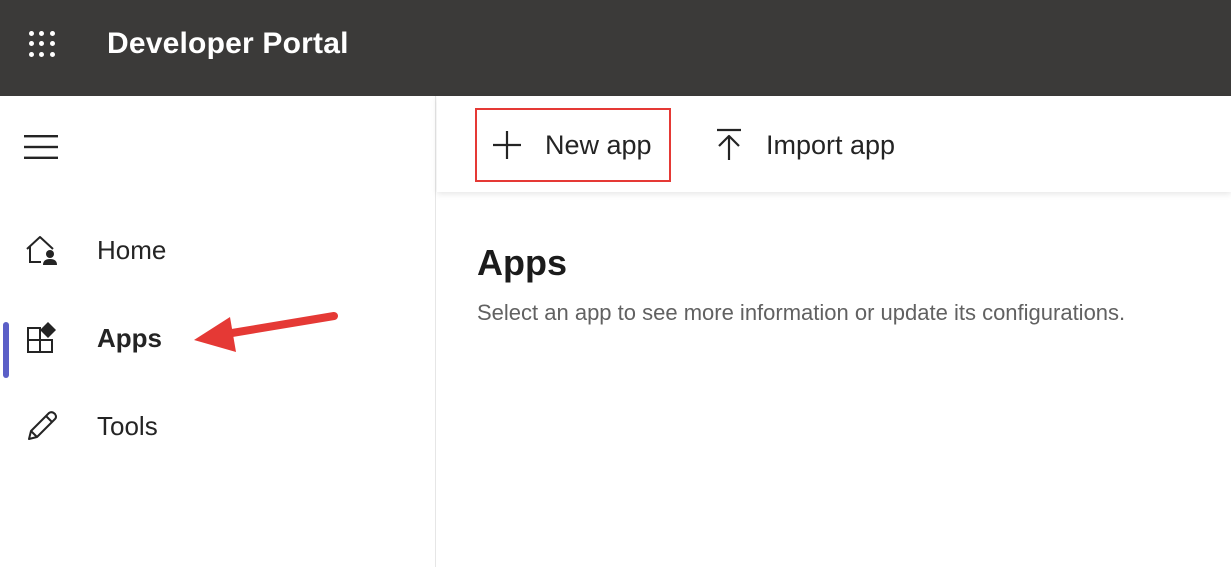  What do you see at coordinates (41, 250) in the screenshot?
I see `home-person-icon` at bounding box center [41, 250].